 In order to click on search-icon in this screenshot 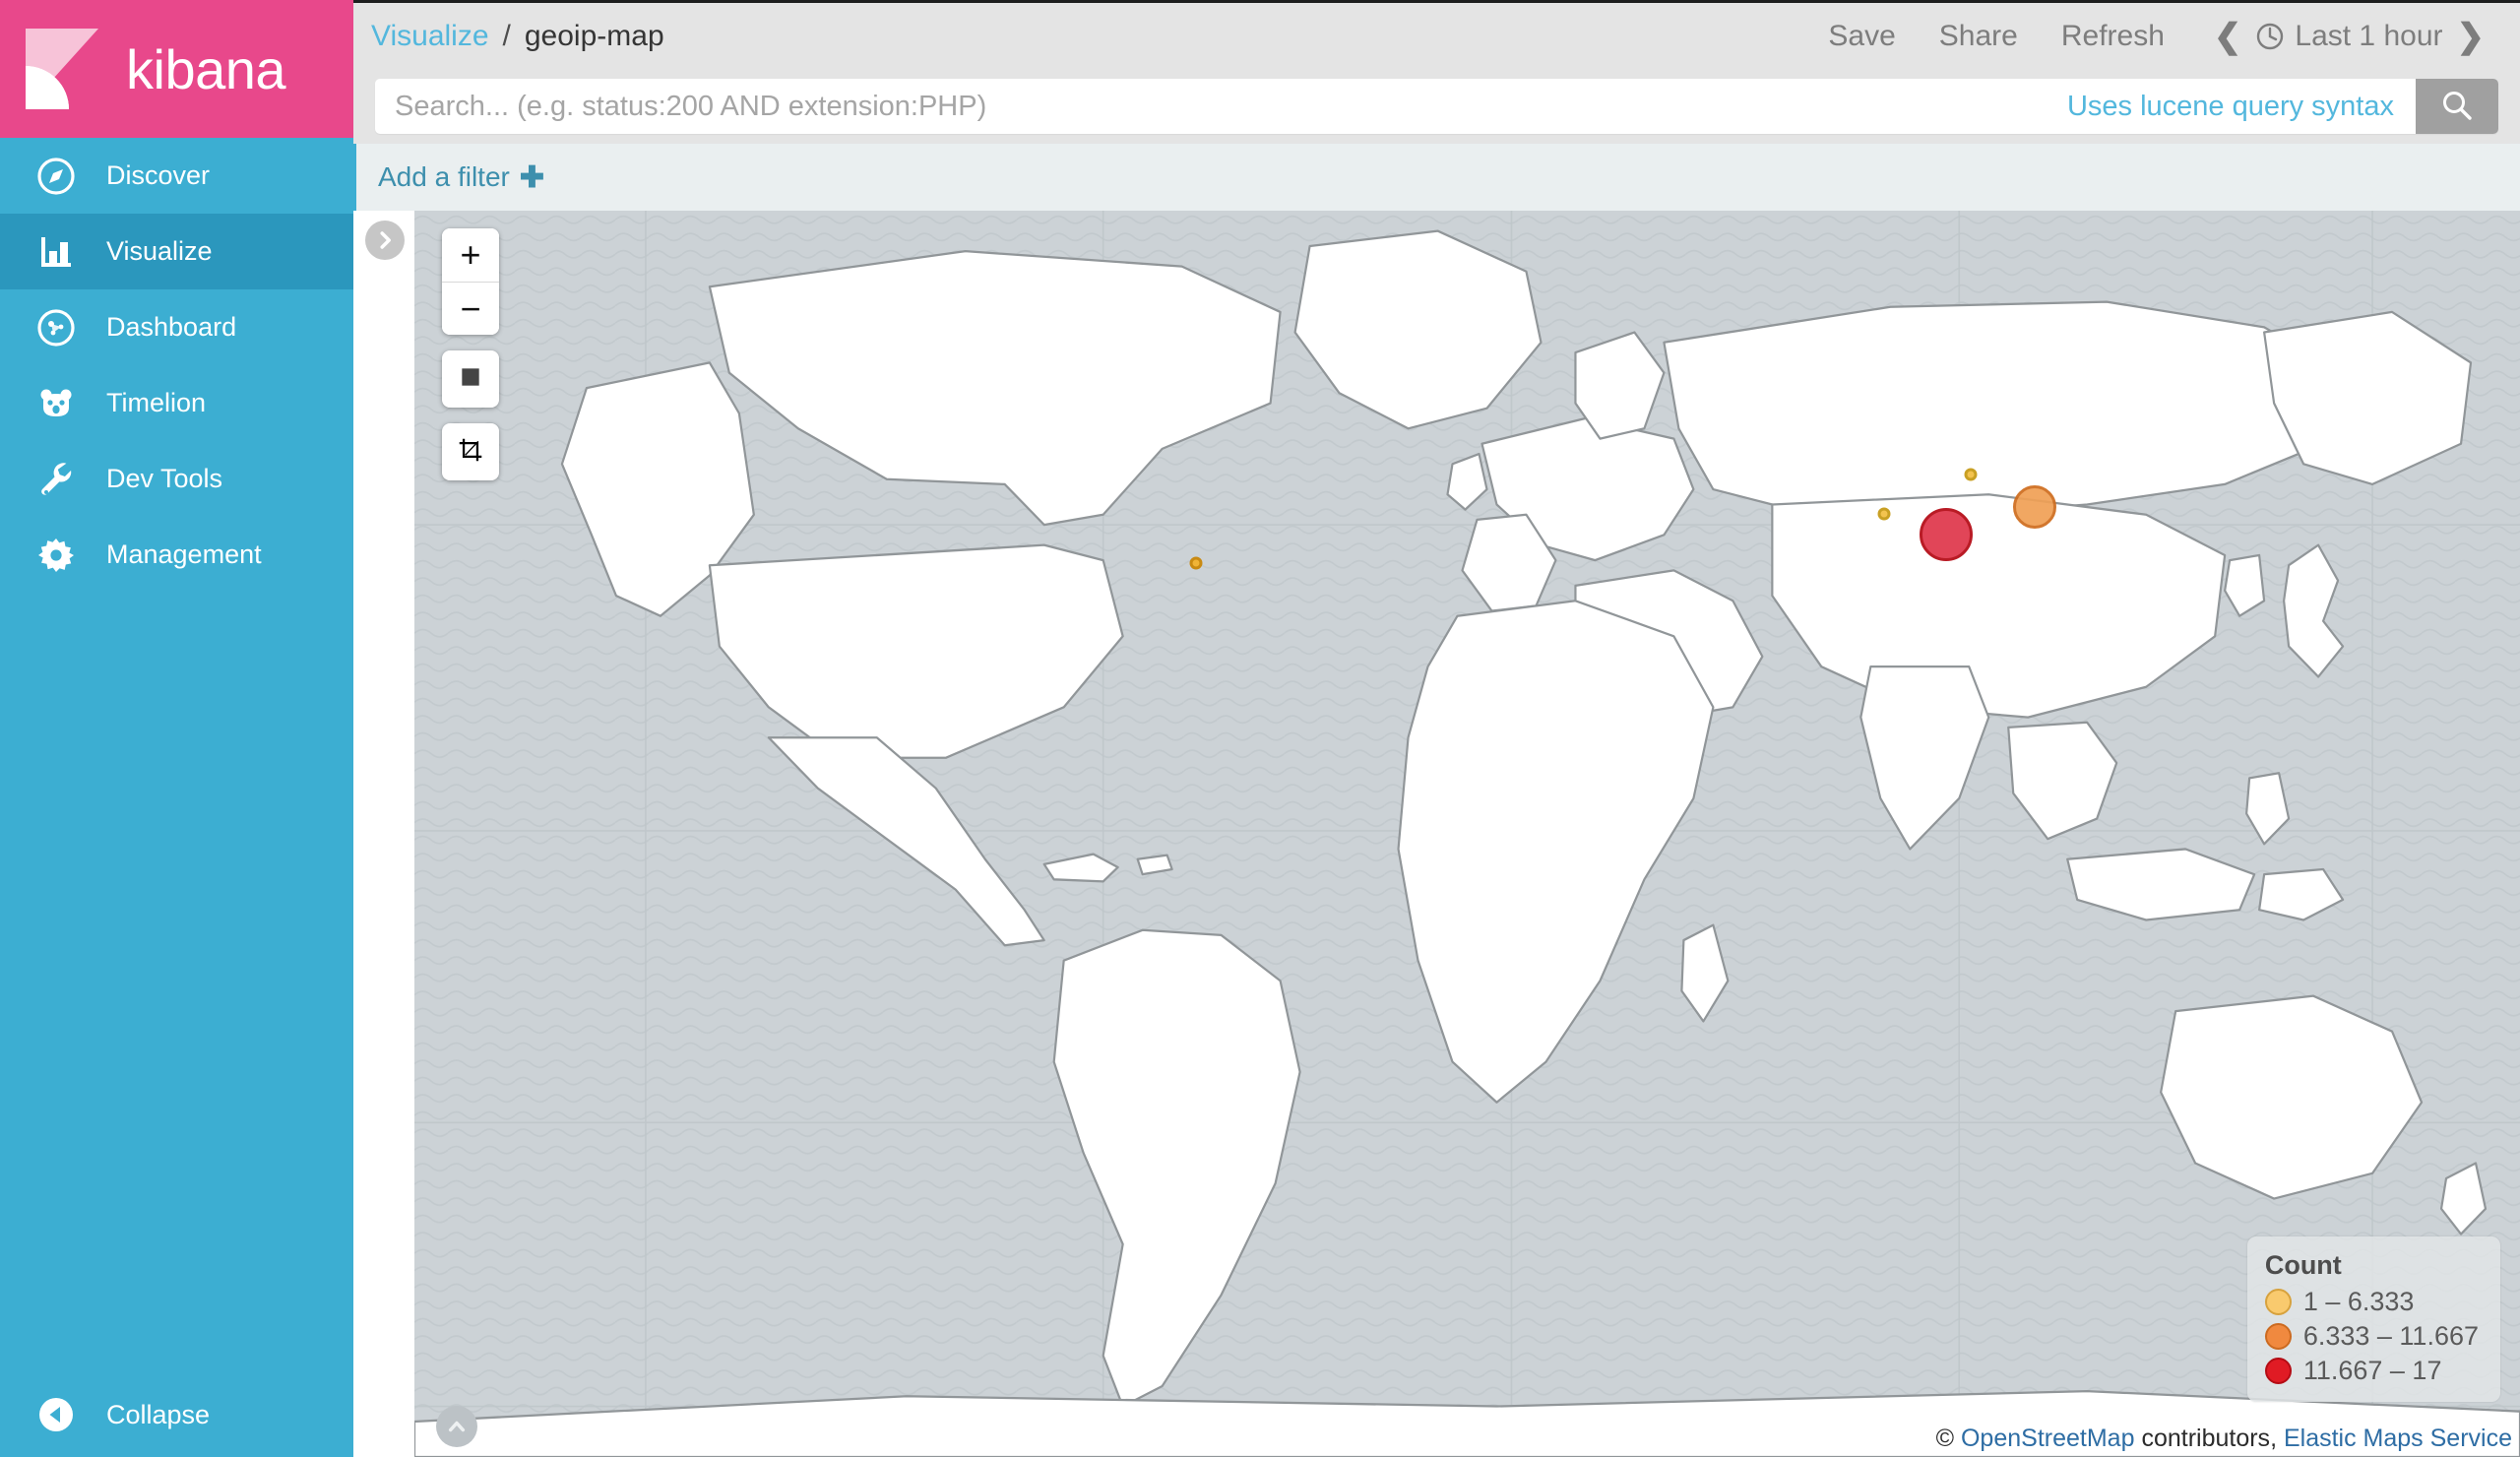, I will do `click(2457, 107)`.